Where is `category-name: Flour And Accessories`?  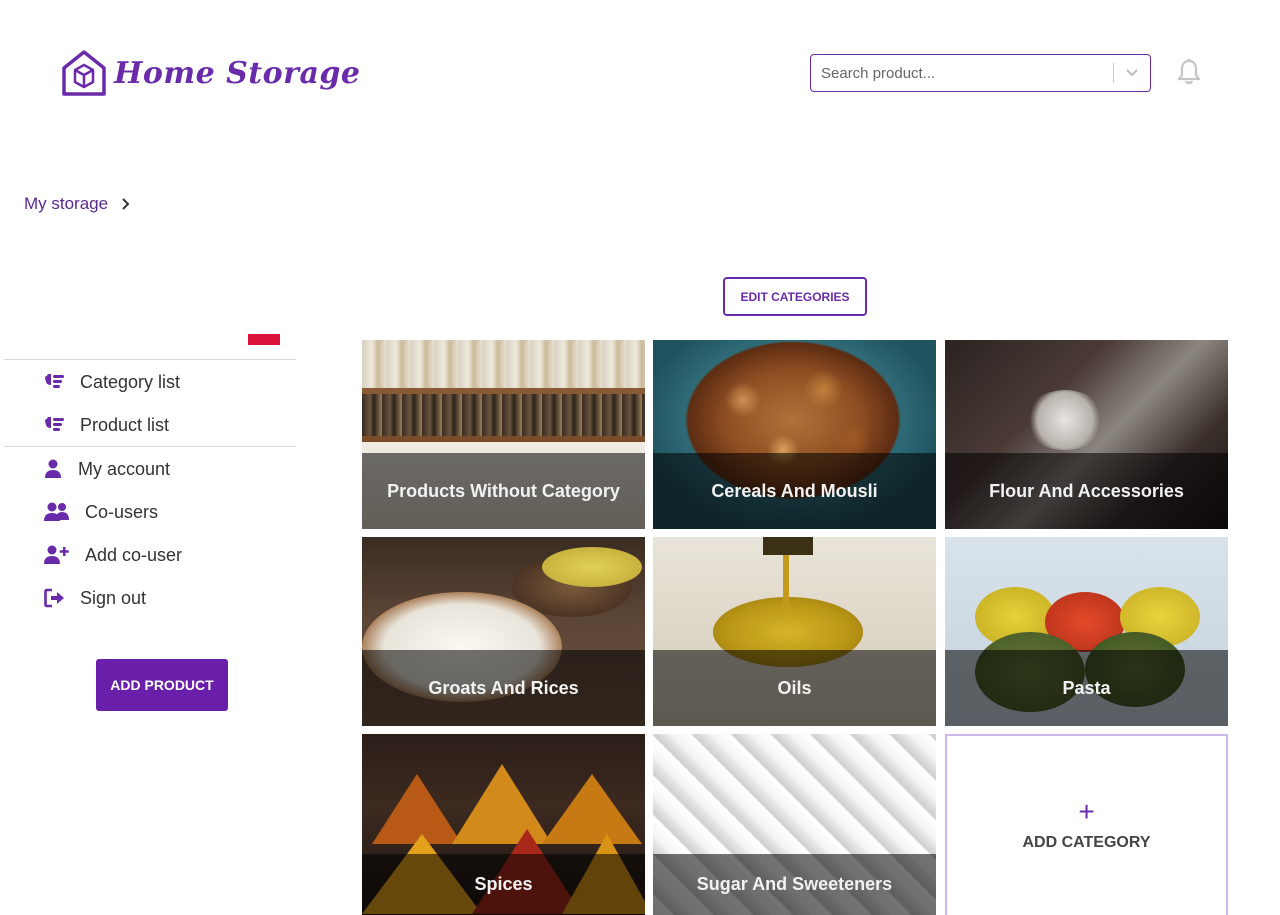 category-name: Flour And Accessories is located at coordinates (1086, 490).